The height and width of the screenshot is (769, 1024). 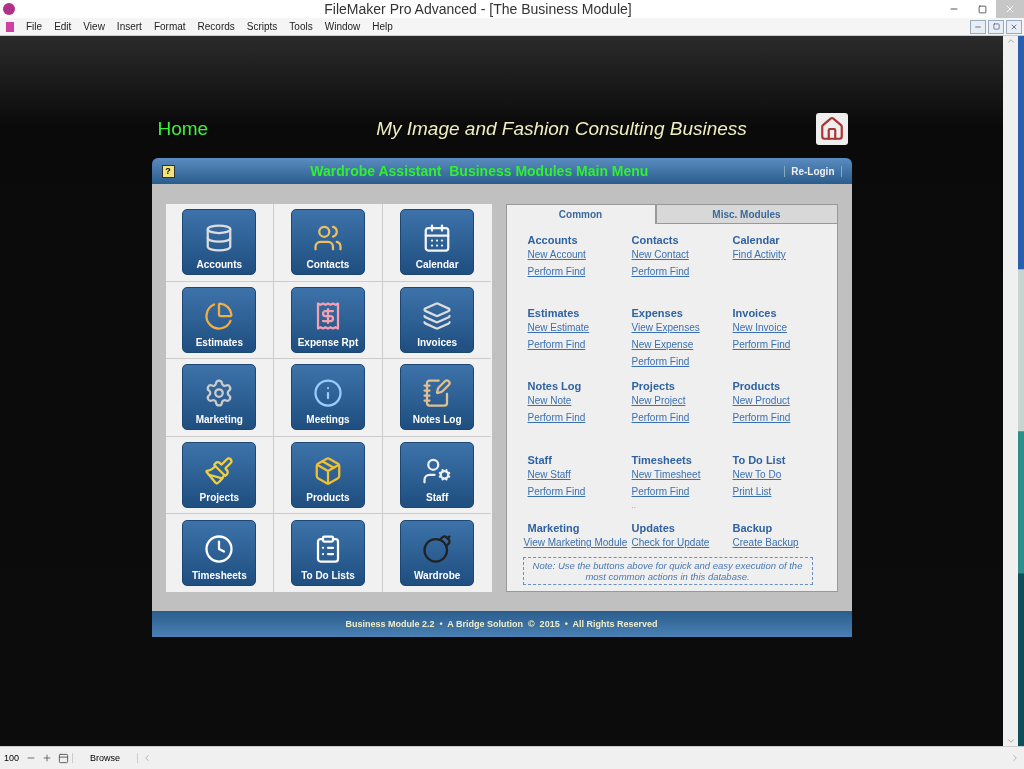 What do you see at coordinates (219, 242) in the screenshot?
I see `module-button: Accounts` at bounding box center [219, 242].